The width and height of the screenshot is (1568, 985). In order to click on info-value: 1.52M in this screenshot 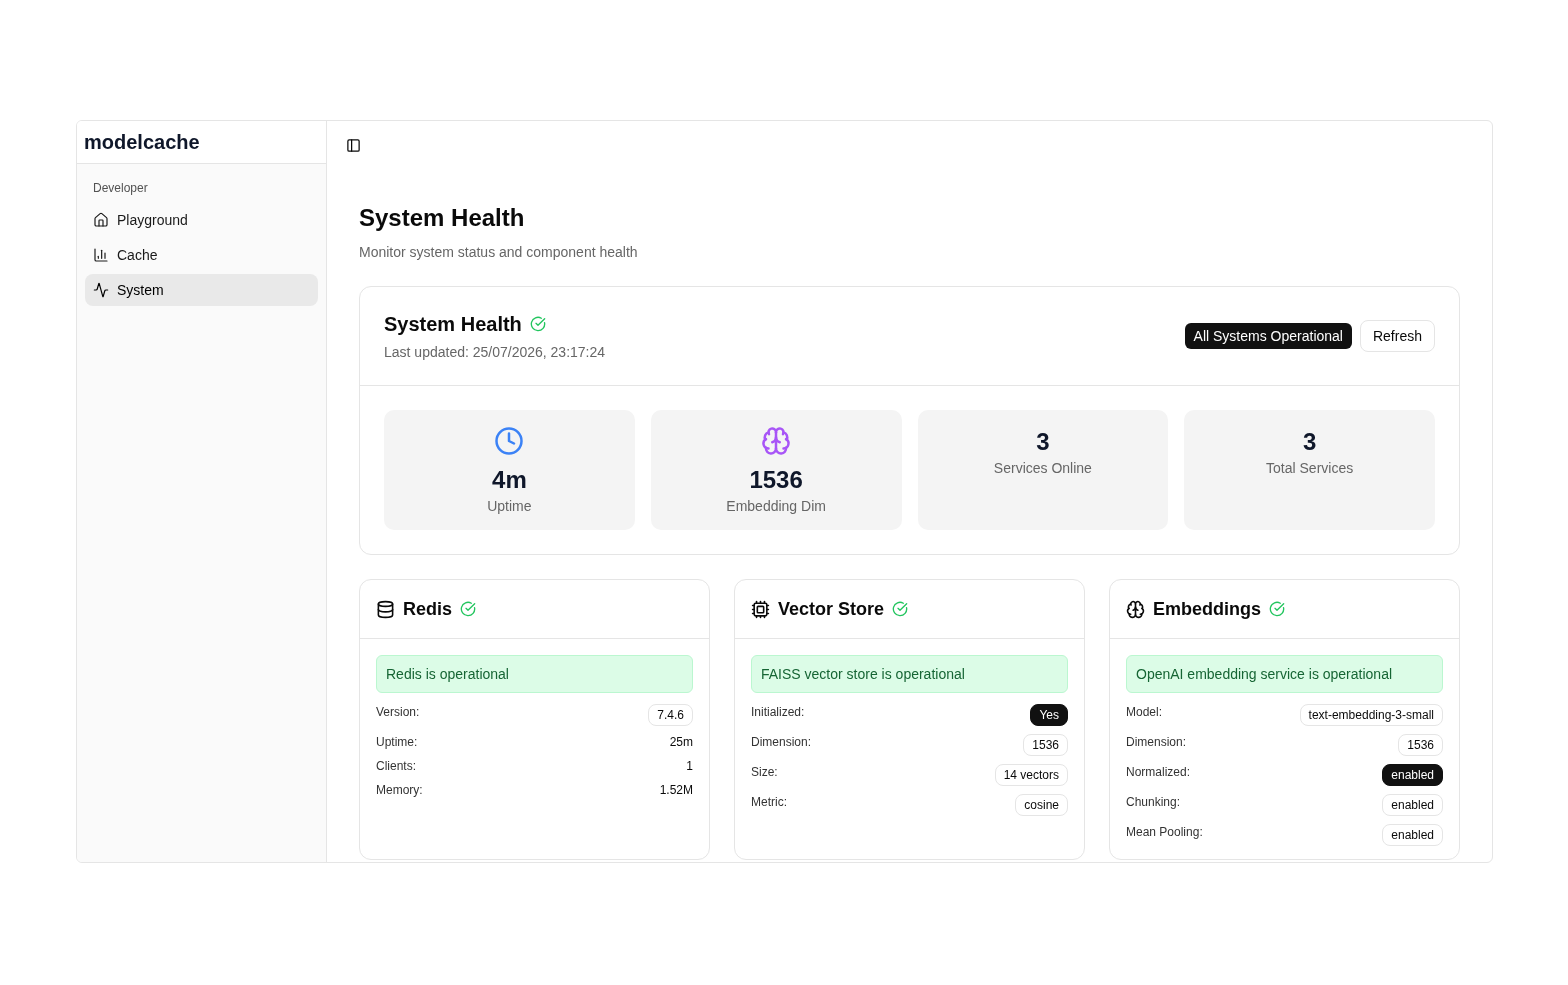, I will do `click(676, 790)`.